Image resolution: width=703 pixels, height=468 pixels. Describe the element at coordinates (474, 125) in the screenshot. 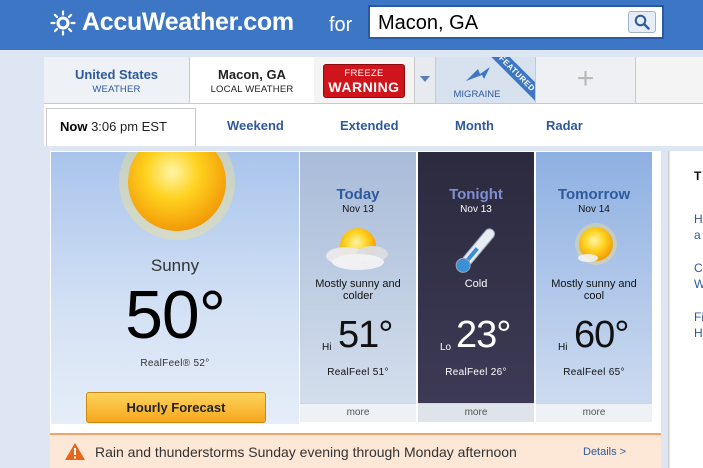

I see `tab-month: Month` at that location.